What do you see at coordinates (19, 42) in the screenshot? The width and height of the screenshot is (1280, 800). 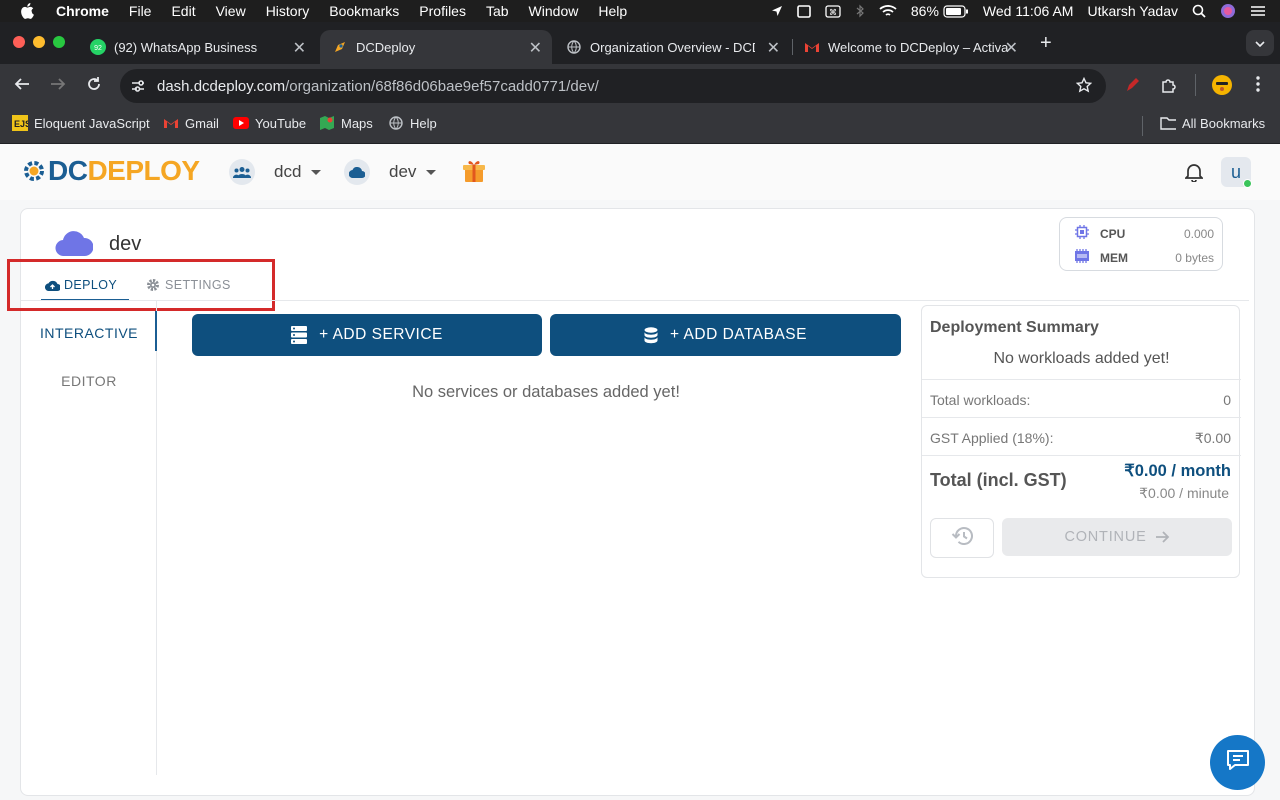 I see `close-window-button` at bounding box center [19, 42].